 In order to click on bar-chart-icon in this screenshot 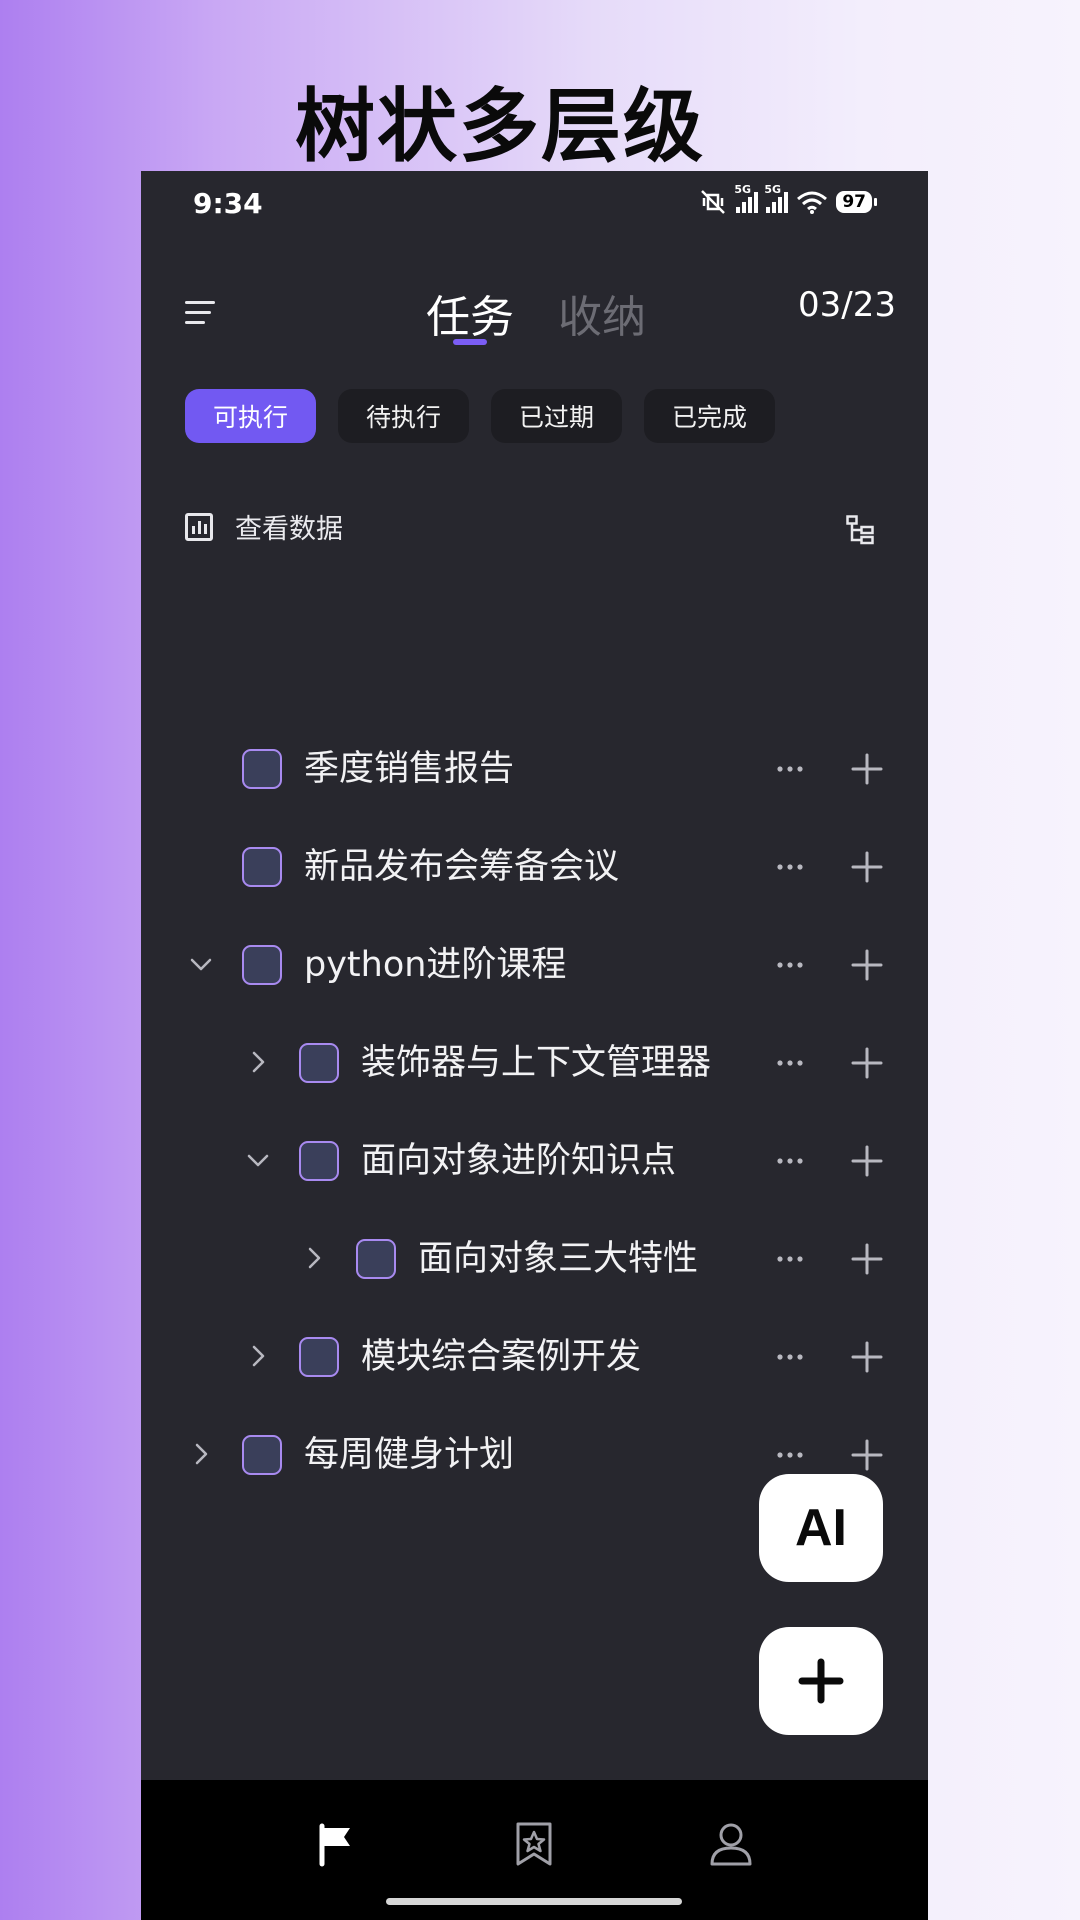, I will do `click(199, 526)`.